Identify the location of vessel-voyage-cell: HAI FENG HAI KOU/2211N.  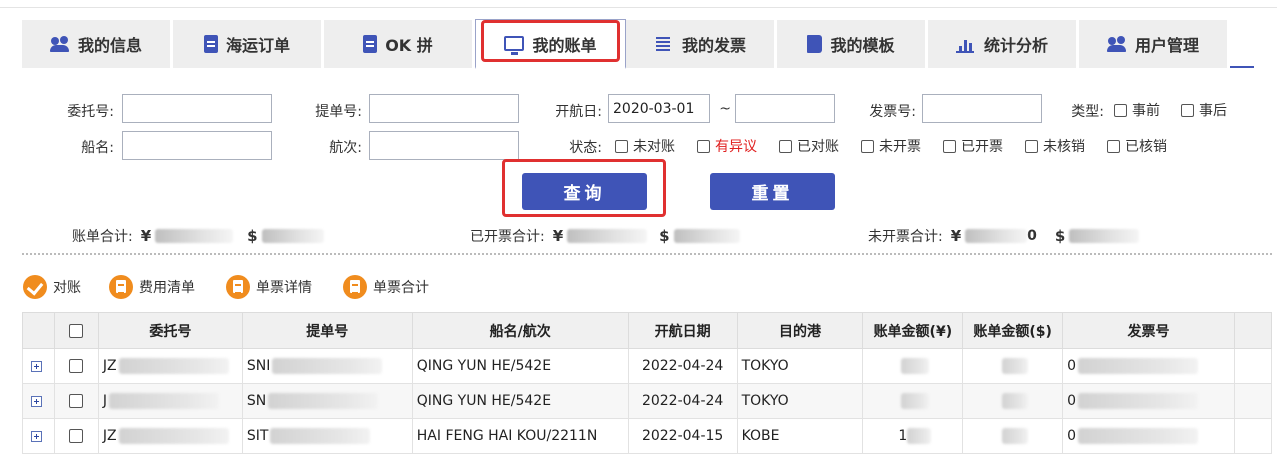
(520, 436).